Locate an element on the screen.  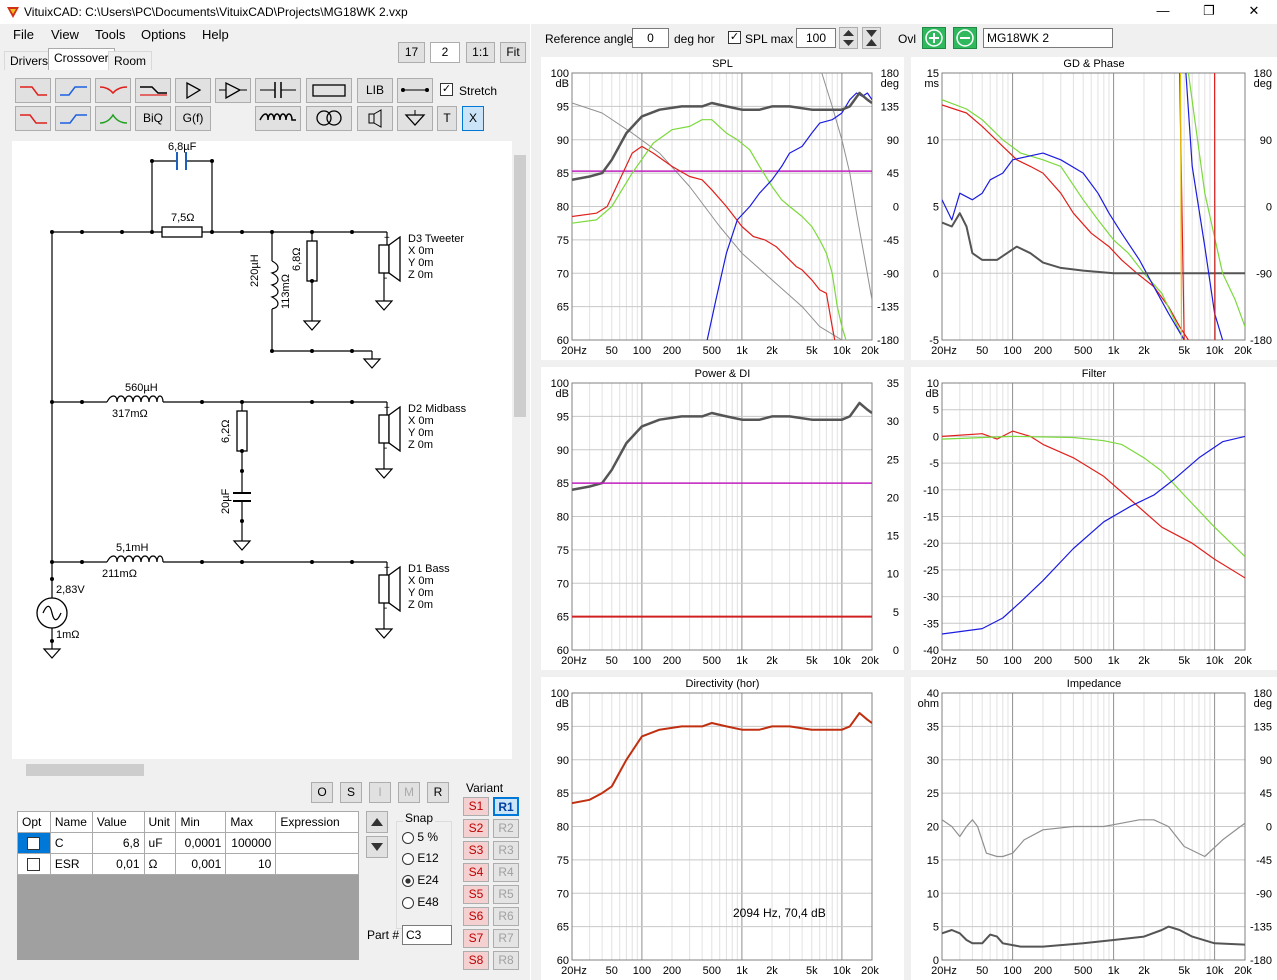
table-row: C 6,8 uF 0,0001 100000 is located at coordinates (188, 843).